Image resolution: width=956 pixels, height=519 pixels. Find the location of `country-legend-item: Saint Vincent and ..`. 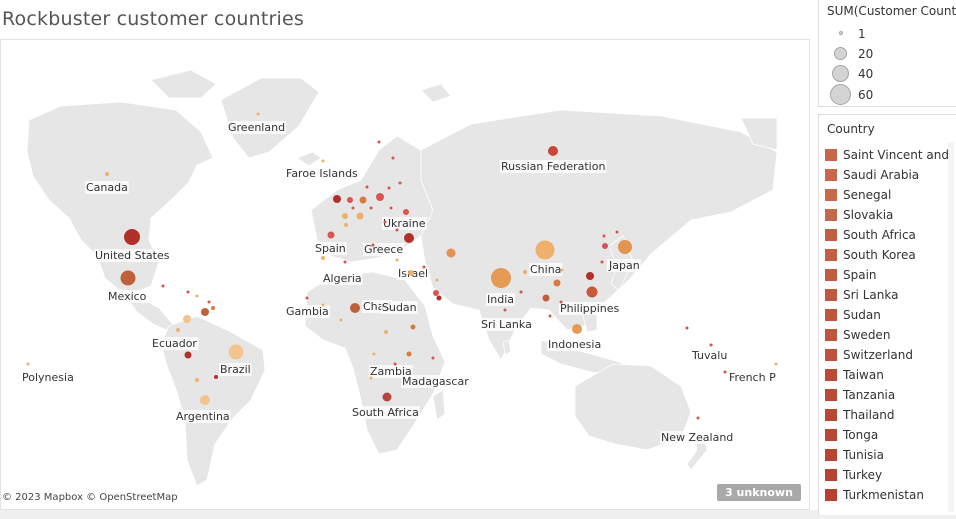

country-legend-item: Saint Vincent and .. is located at coordinates (884, 155).